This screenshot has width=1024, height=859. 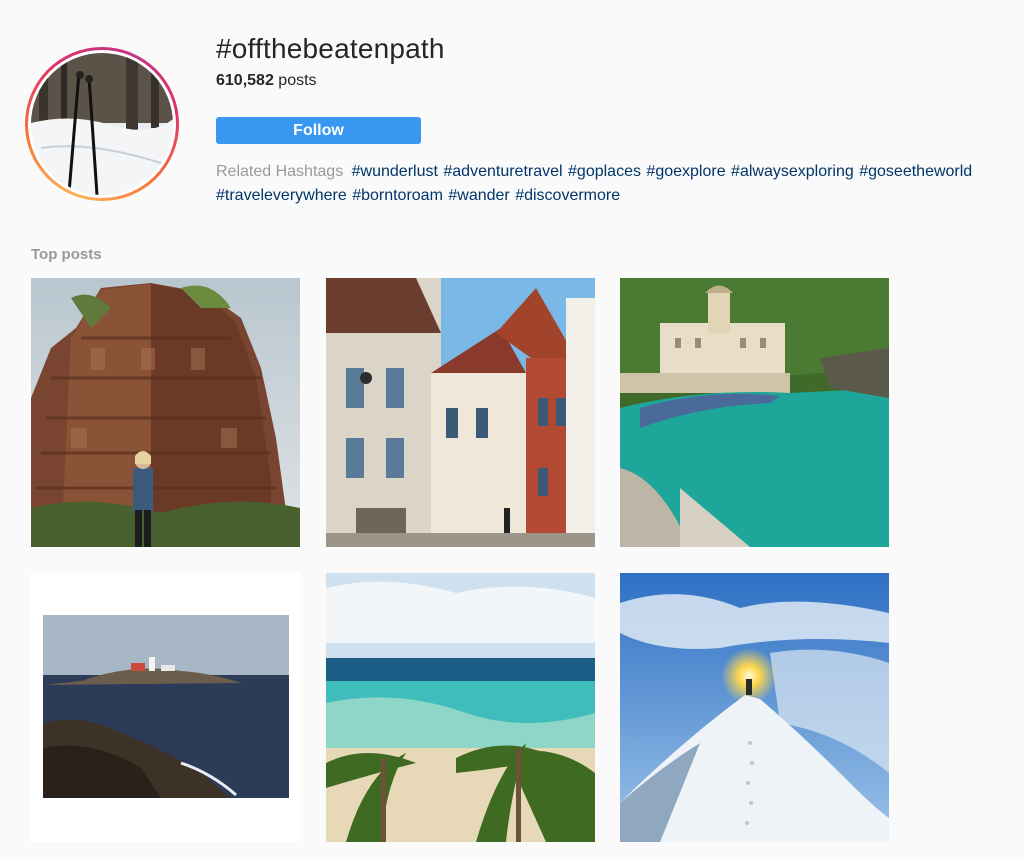 I want to click on related-hashtag-link: #traveleverywhere, so click(x=281, y=195).